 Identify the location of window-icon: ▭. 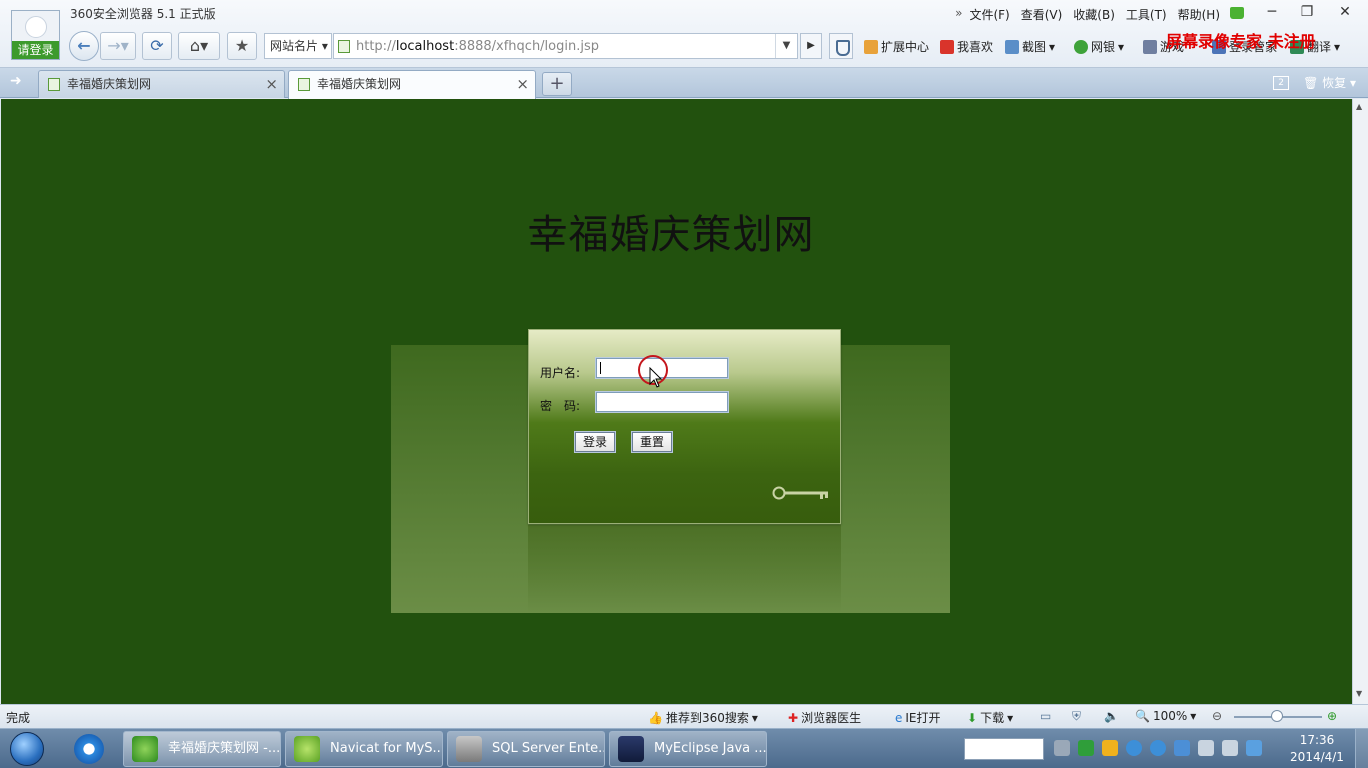
(1045, 716).